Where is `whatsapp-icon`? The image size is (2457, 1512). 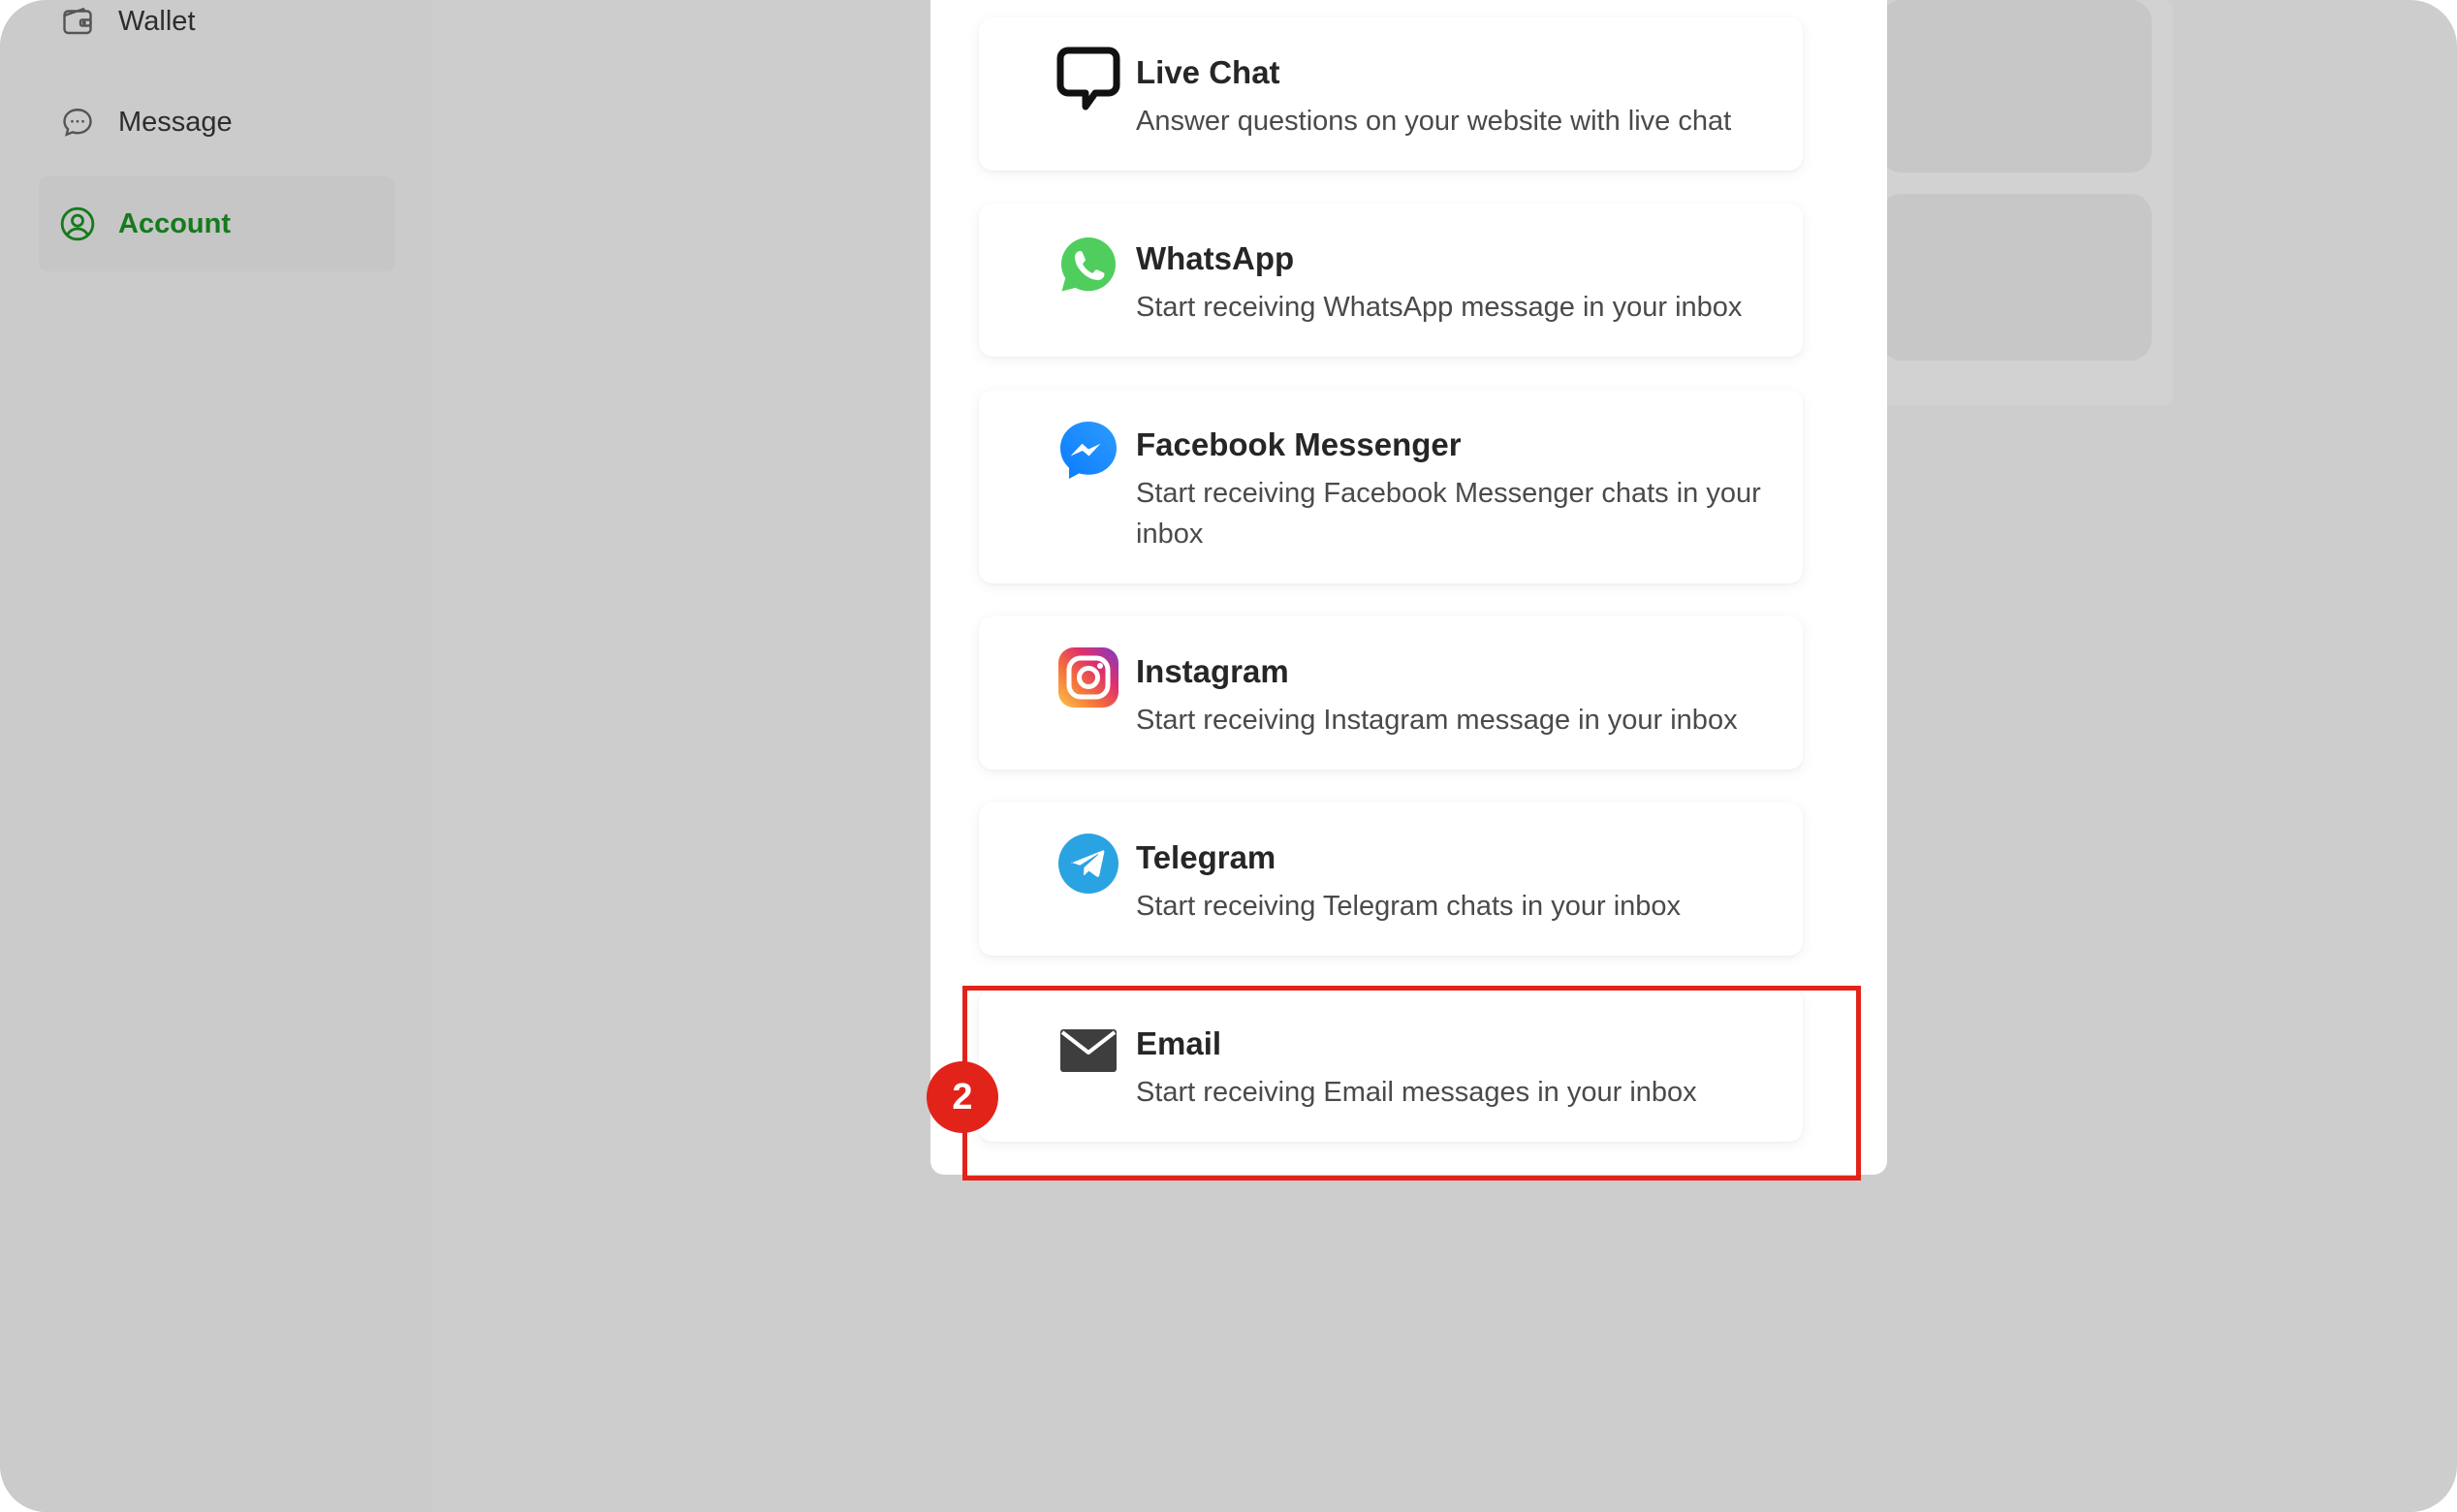
whatsapp-icon is located at coordinates (1088, 265).